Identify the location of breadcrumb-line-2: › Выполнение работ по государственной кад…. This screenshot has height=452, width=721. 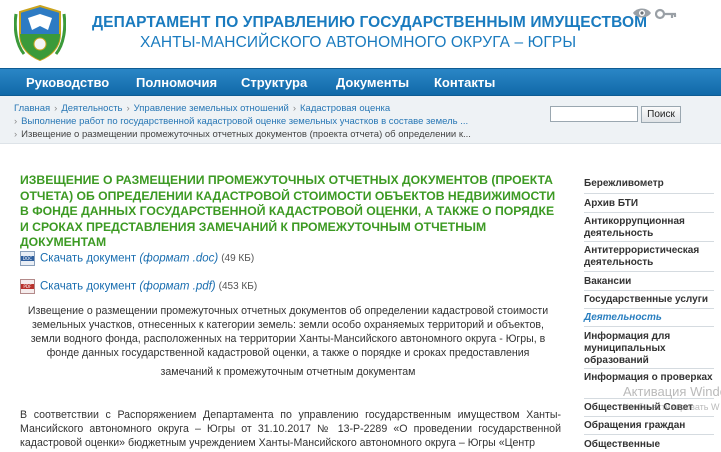
(241, 121).